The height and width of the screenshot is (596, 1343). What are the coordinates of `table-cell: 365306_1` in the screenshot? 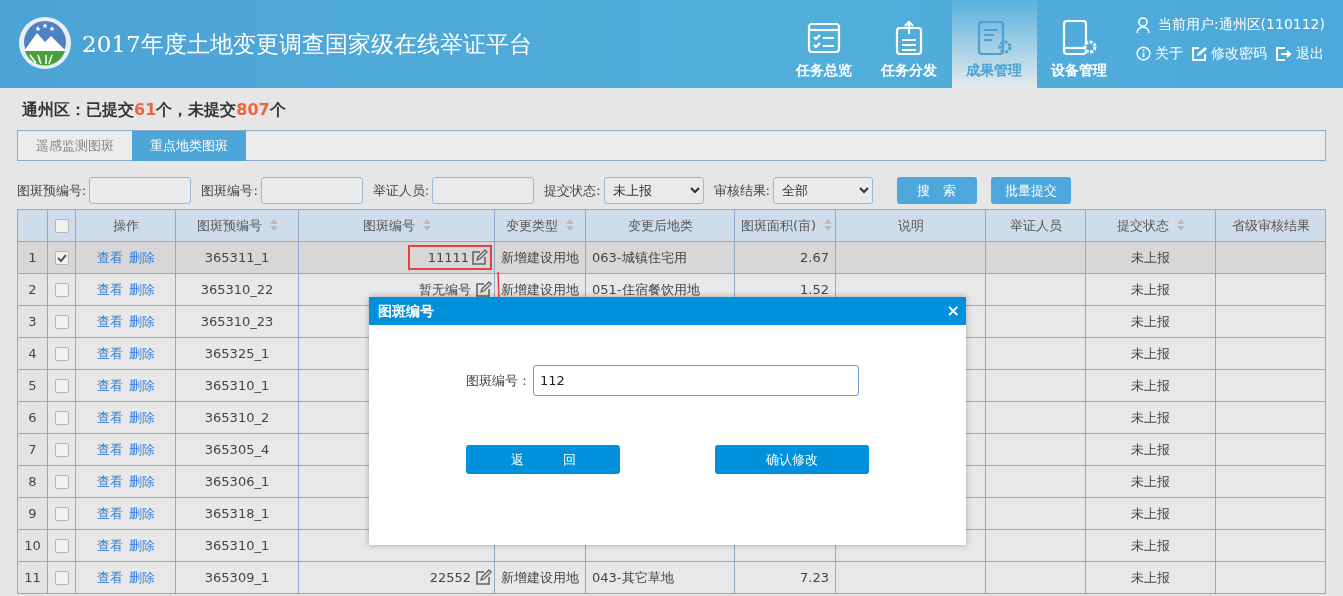 It's located at (237, 481).